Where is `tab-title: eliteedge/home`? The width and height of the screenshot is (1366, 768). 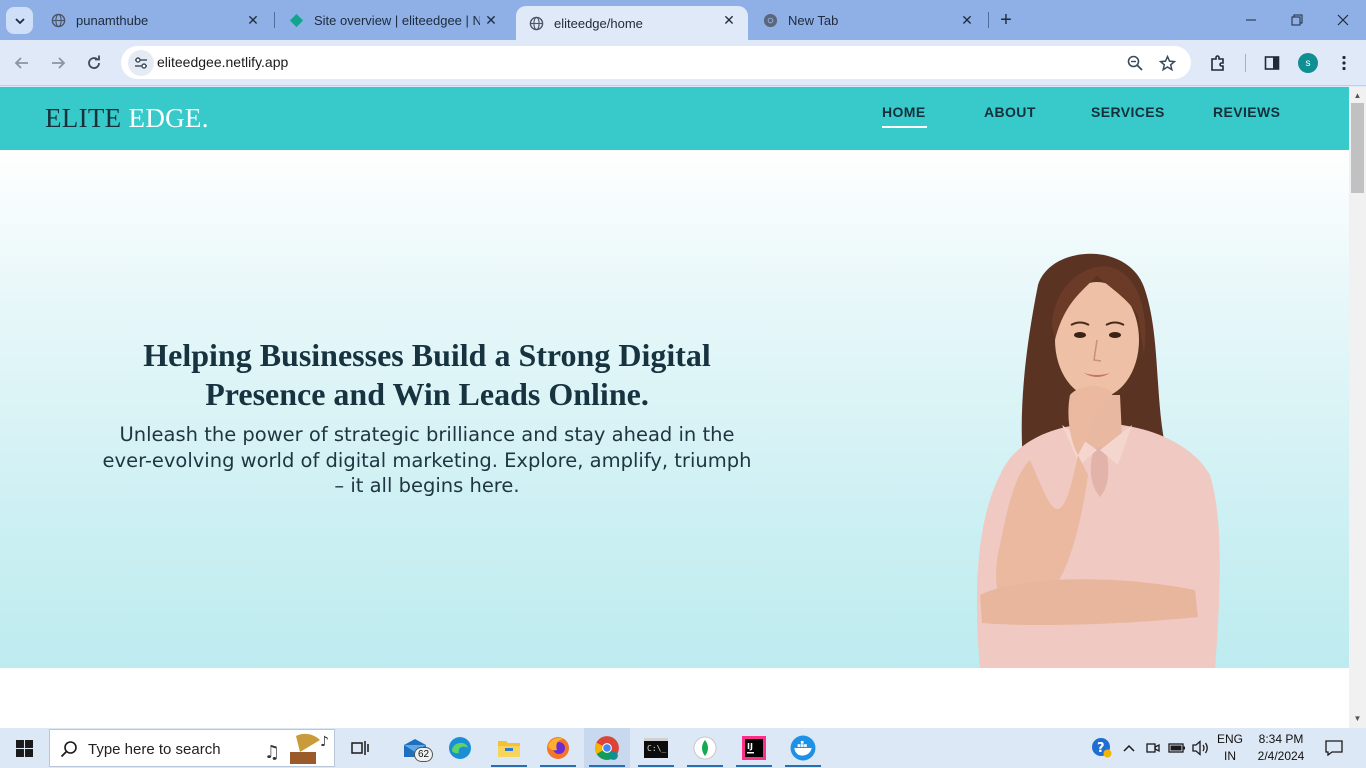
tab-title: eliteedge/home is located at coordinates (598, 23).